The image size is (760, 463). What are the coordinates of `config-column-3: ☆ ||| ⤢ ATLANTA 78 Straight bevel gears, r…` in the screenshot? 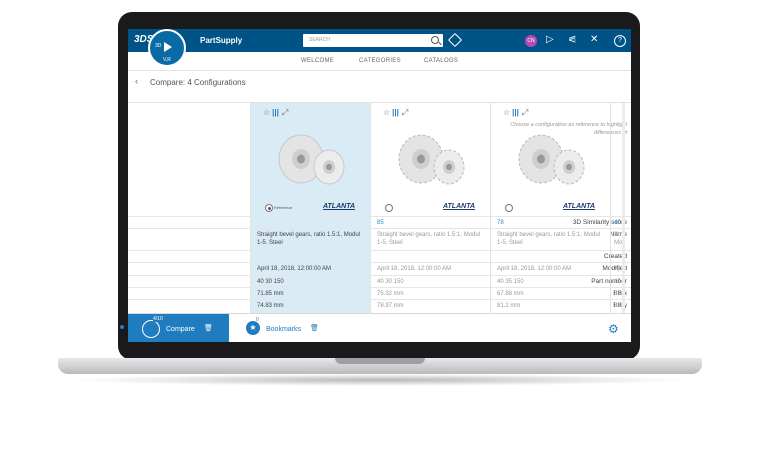 It's located at (550, 208).